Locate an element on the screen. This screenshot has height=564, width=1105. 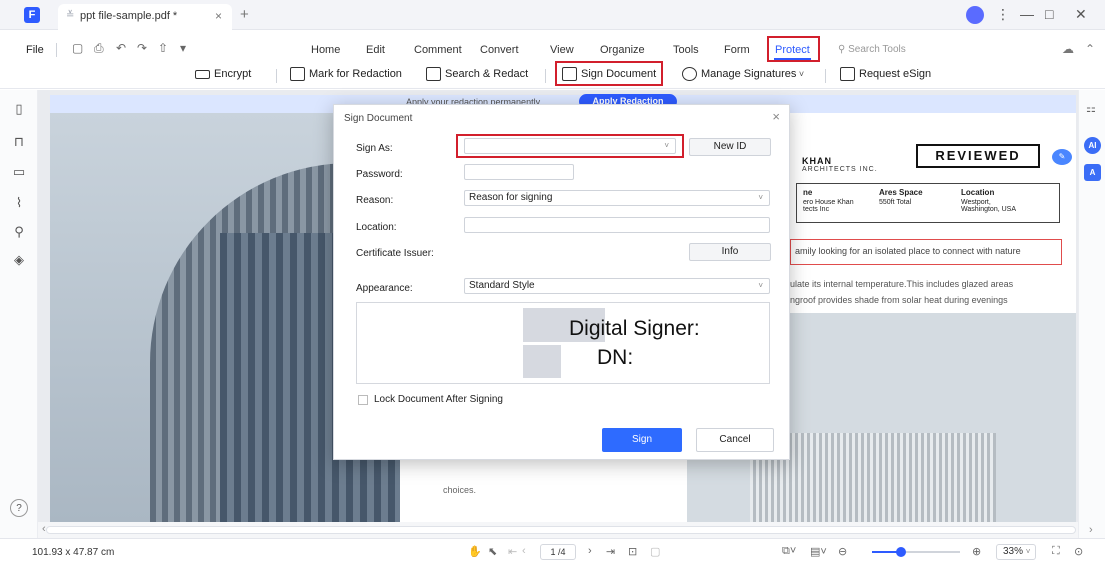
fit-width-icon: ▢ is located at coordinates (655, 551).